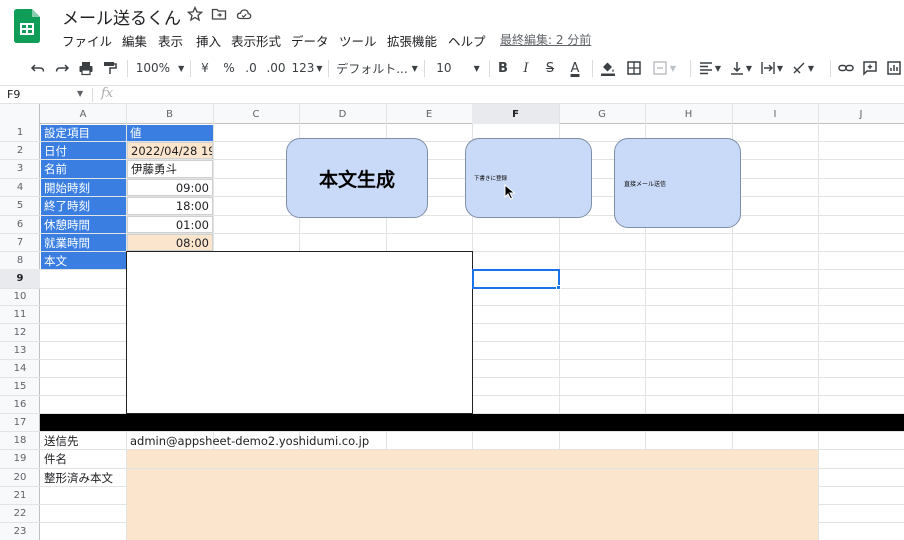 The image size is (904, 540). What do you see at coordinates (83, 187) in the screenshot?
I see `cell-a4: 開始時刻` at bounding box center [83, 187].